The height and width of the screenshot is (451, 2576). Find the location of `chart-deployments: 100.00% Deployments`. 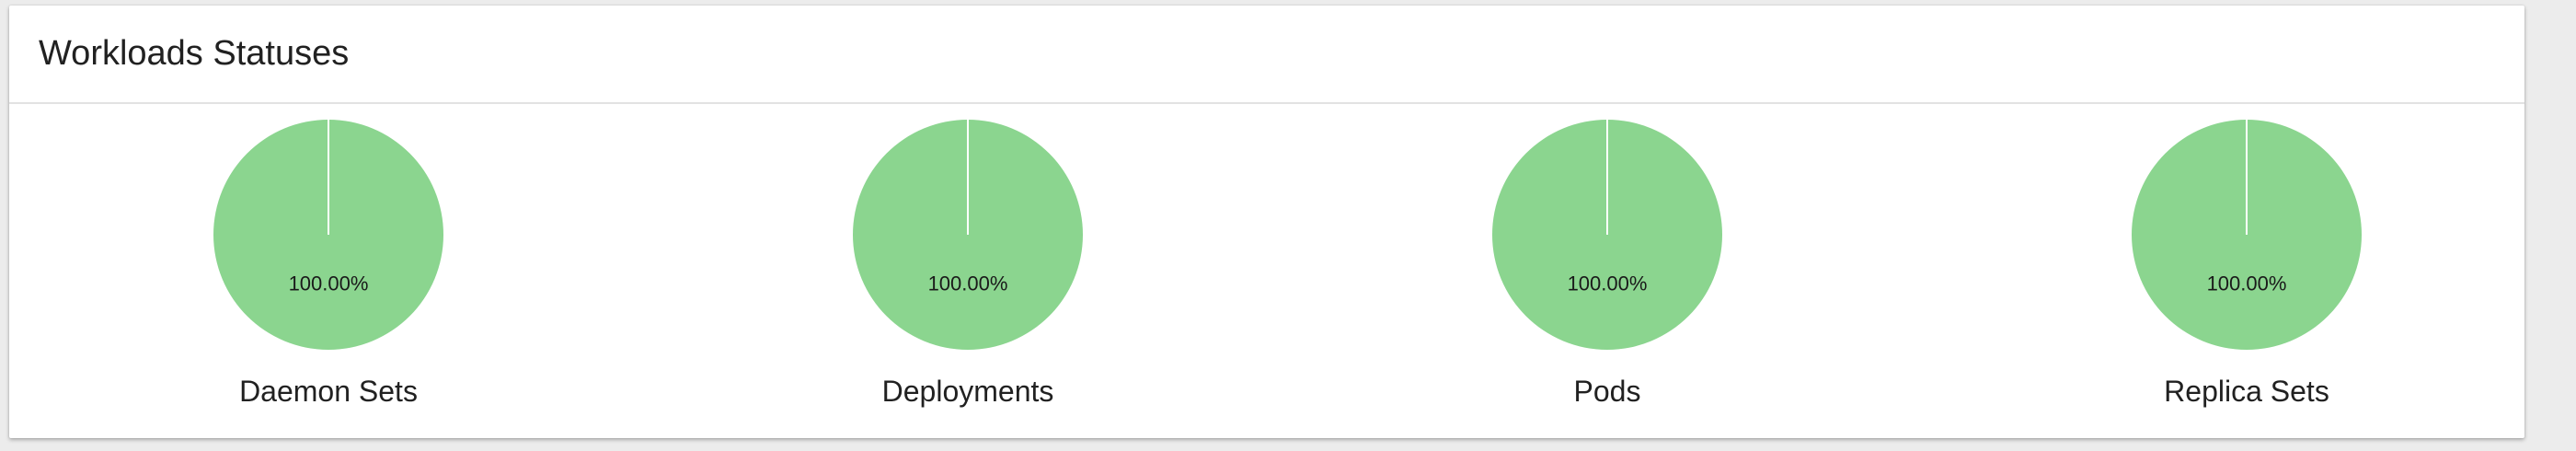

chart-deployments: 100.00% Deployments is located at coordinates (968, 271).